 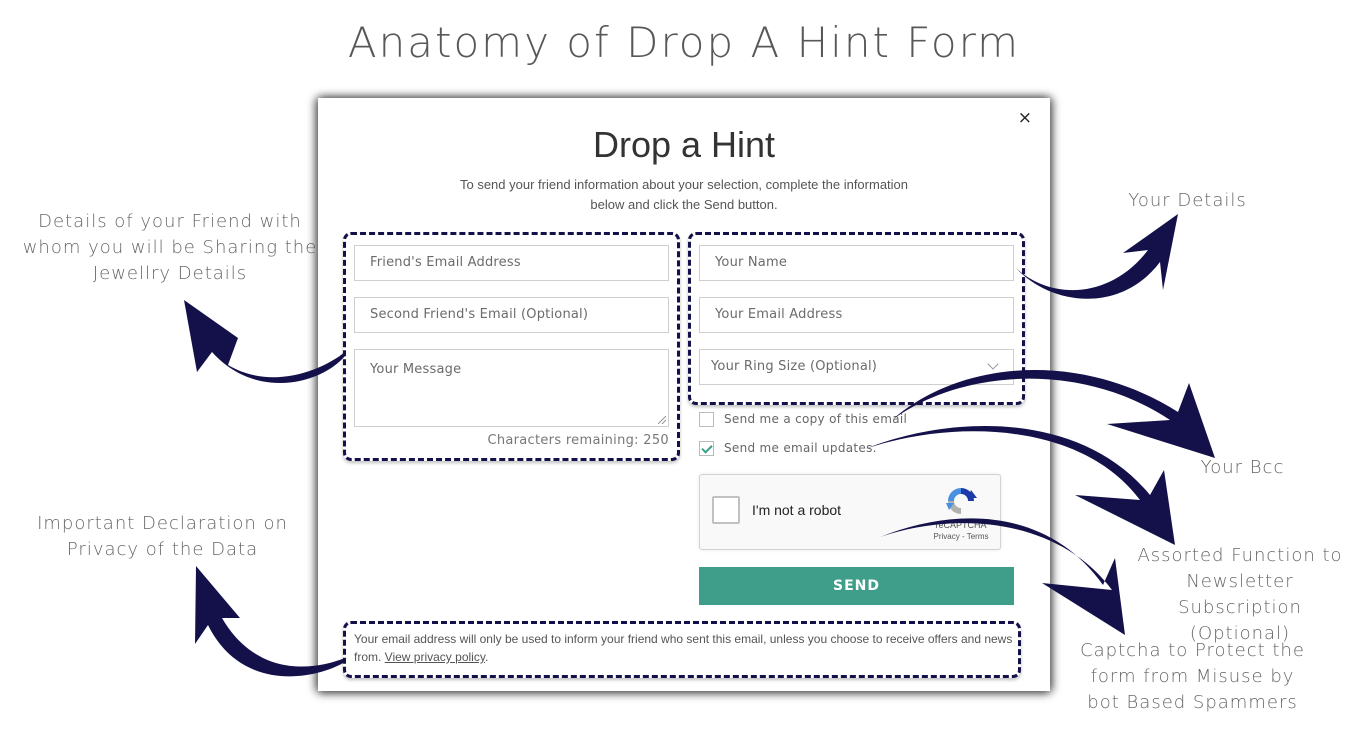 What do you see at coordinates (961, 536) in the screenshot?
I see `recaptcha-links: Privacy - Terms` at bounding box center [961, 536].